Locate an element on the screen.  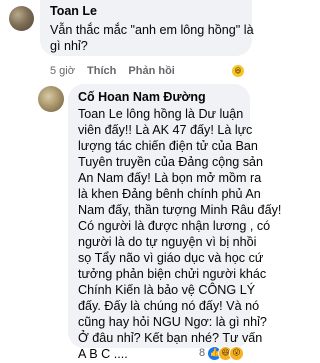
comment-text-line: Vẫn thắc mắc "anh em lông hồng" là is located at coordinates (152, 30).